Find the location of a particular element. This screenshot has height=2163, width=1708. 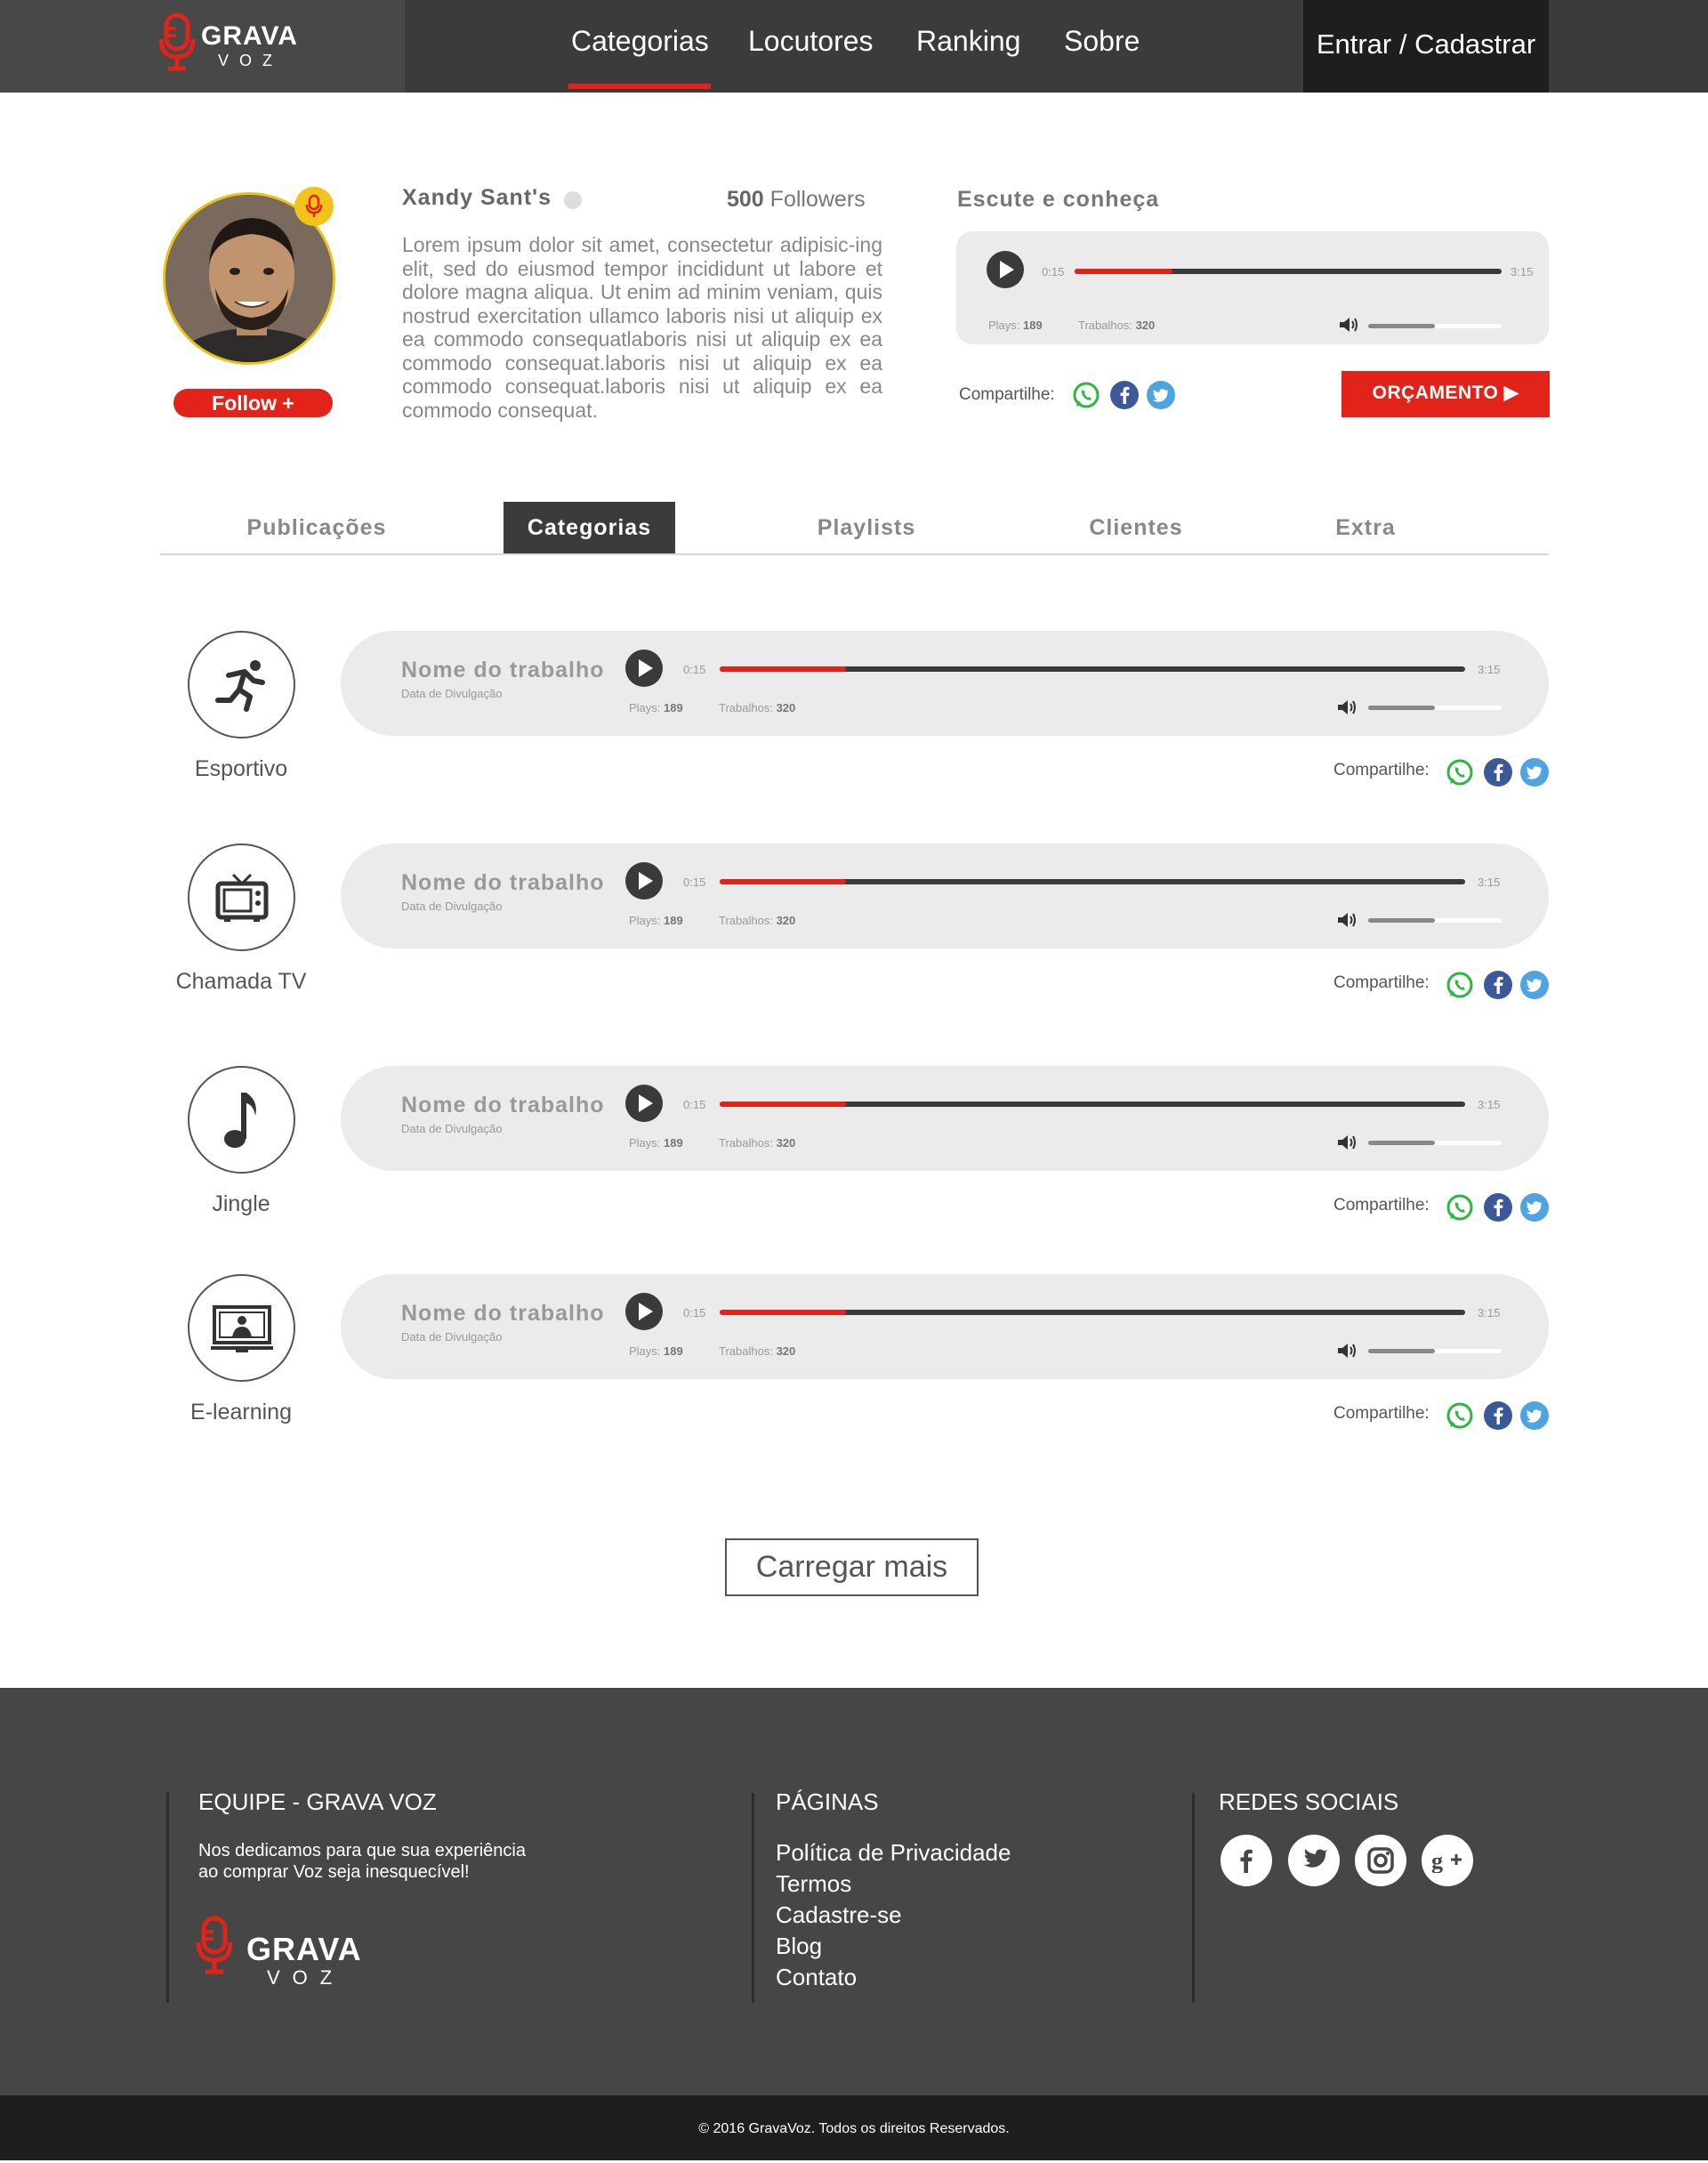

nav-locutores: Locutores is located at coordinates (811, 41).